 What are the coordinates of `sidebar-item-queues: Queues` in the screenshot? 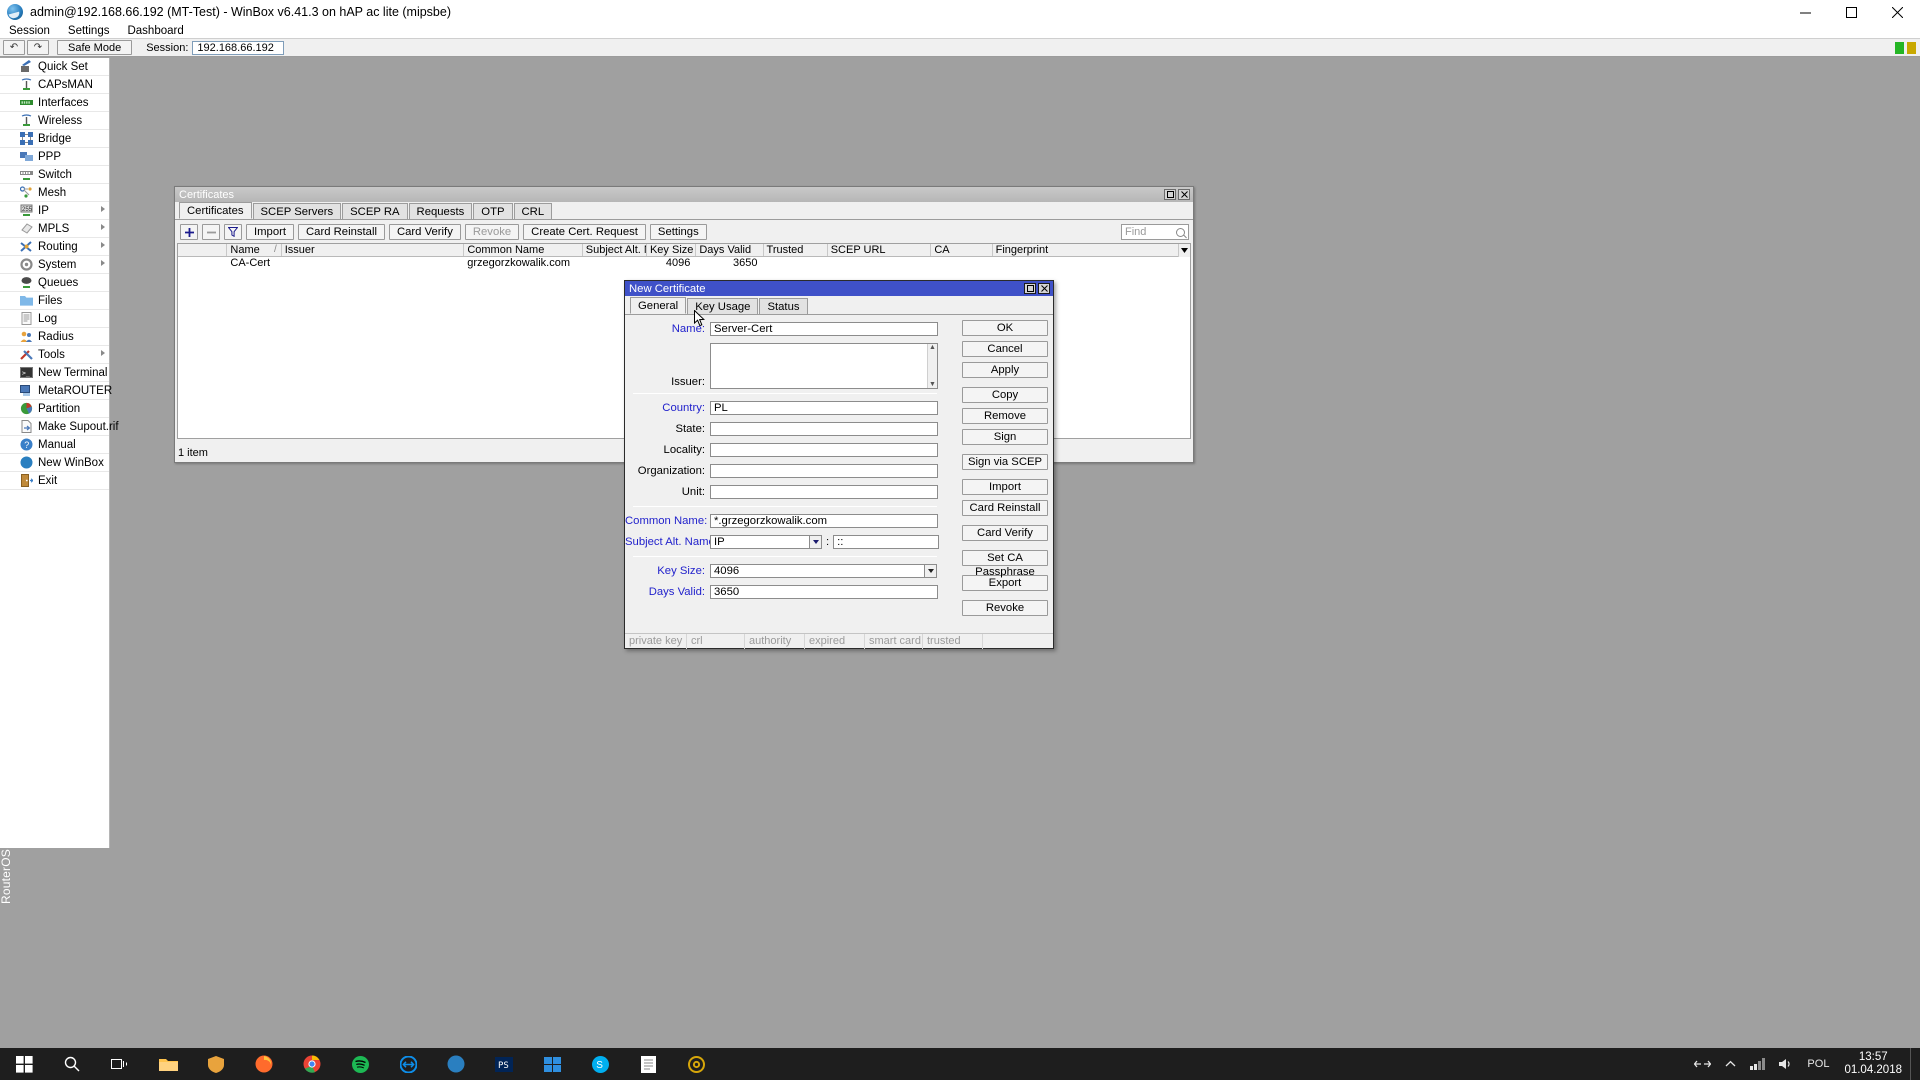 It's located at (54, 283).